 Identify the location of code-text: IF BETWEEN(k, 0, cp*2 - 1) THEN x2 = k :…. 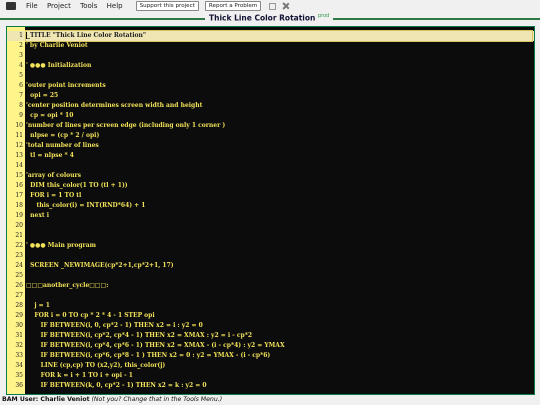
(116, 386).